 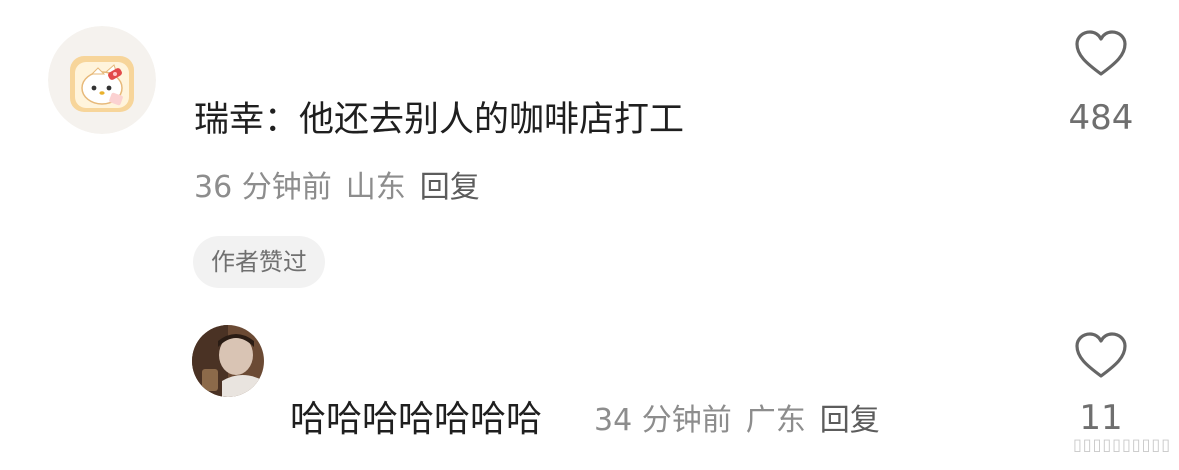 What do you see at coordinates (439, 120) in the screenshot?
I see `comment-text: 瑞幸：他还去别人的咖啡店打工` at bounding box center [439, 120].